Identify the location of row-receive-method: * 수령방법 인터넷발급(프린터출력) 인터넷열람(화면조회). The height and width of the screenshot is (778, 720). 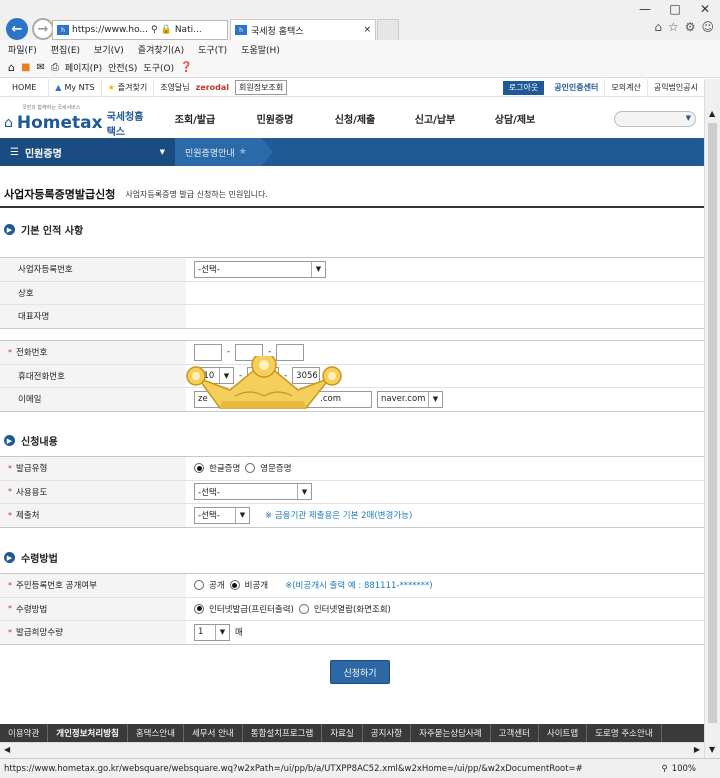
(352, 609).